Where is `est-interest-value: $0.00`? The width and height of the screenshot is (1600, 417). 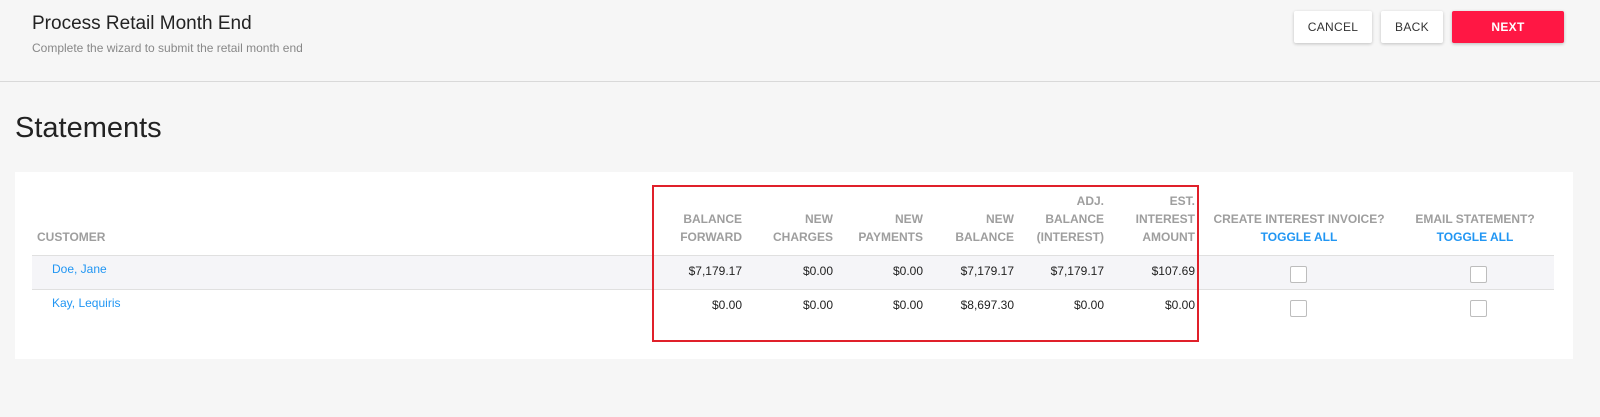
est-interest-value: $0.00 is located at coordinates (1179, 305).